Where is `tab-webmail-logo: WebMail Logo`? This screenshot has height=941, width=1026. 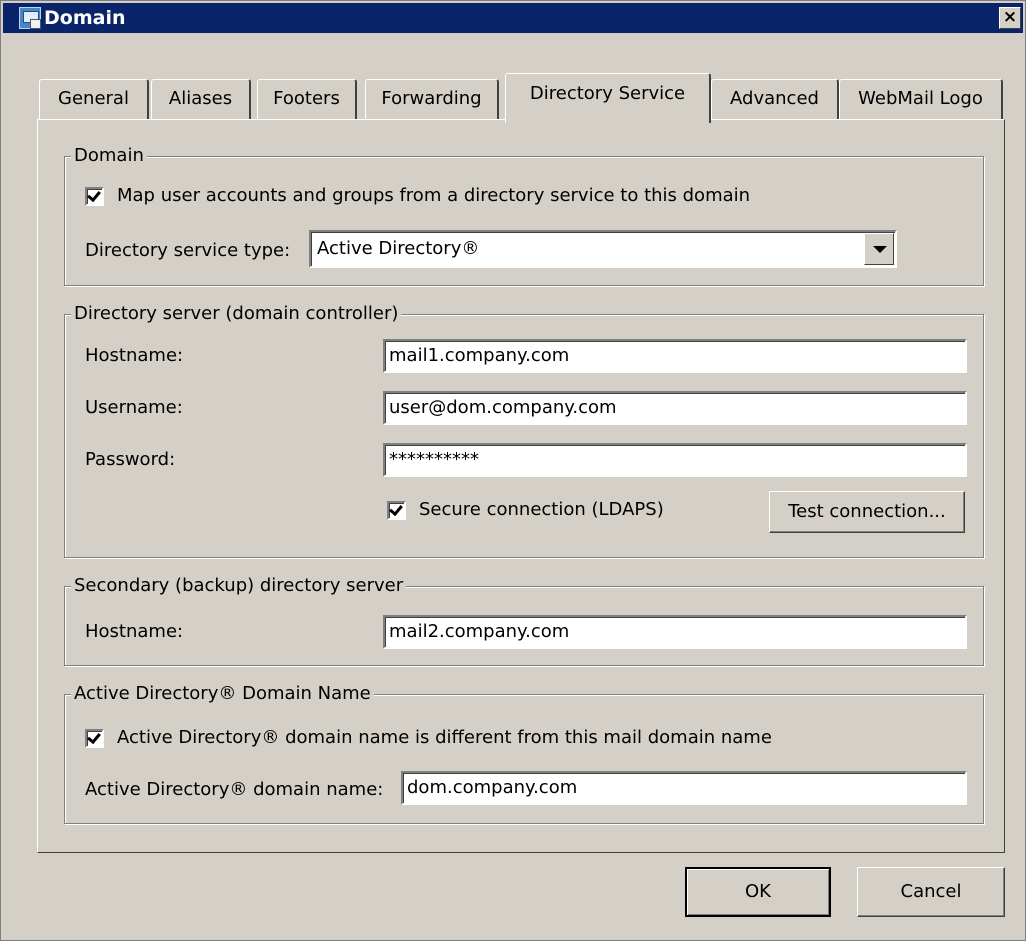
tab-webmail-logo: WebMail Logo is located at coordinates (921, 100).